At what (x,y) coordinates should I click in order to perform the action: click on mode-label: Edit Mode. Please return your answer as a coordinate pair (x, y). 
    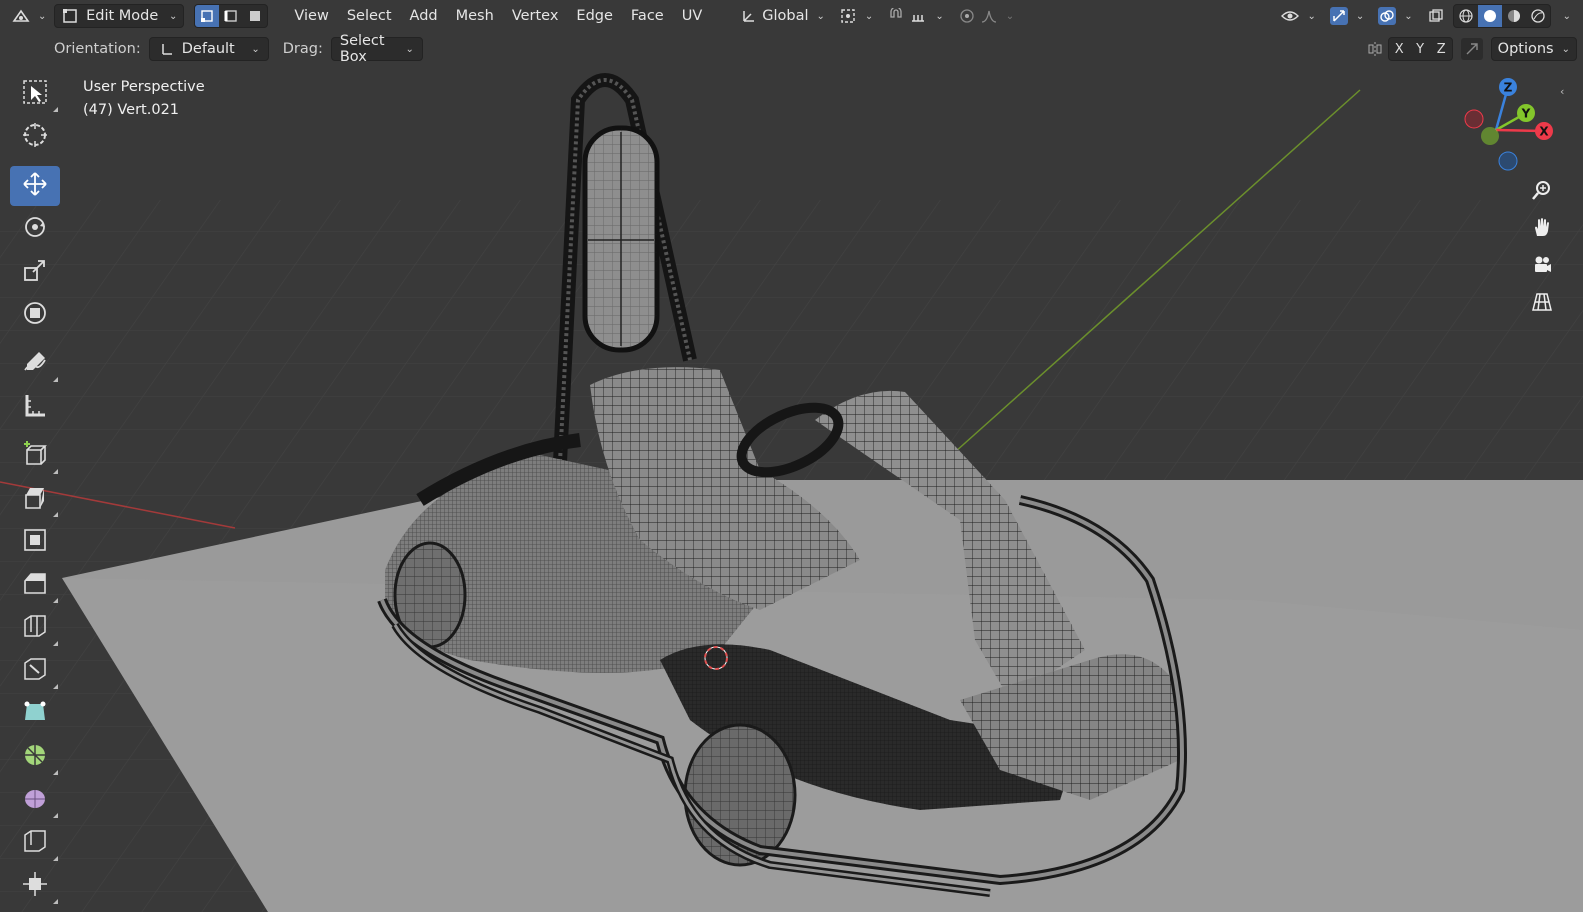
    Looking at the image, I should click on (122, 16).